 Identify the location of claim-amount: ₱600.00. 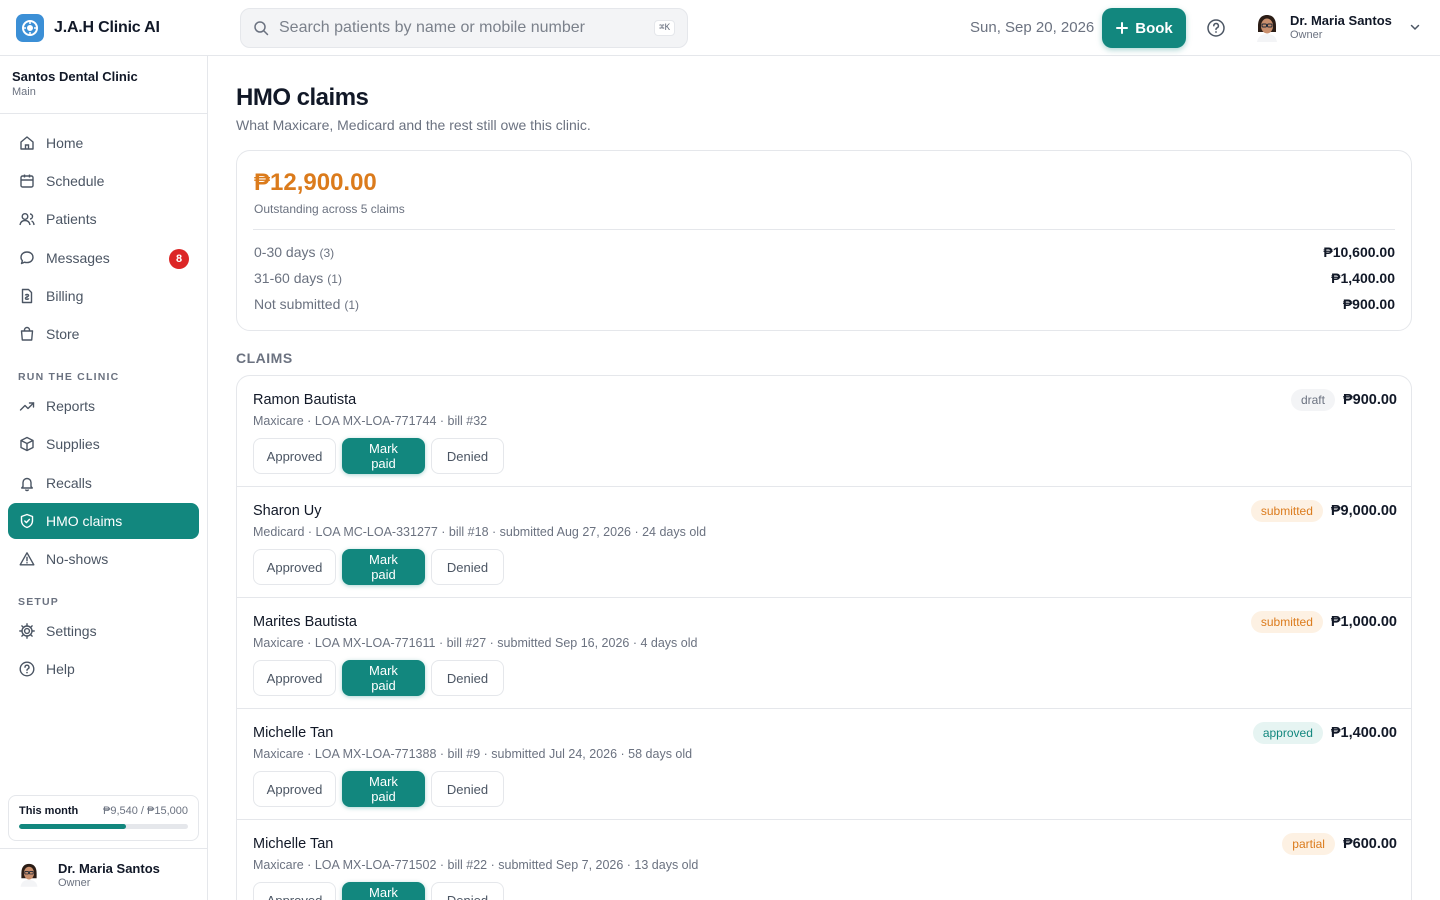
(1369, 844).